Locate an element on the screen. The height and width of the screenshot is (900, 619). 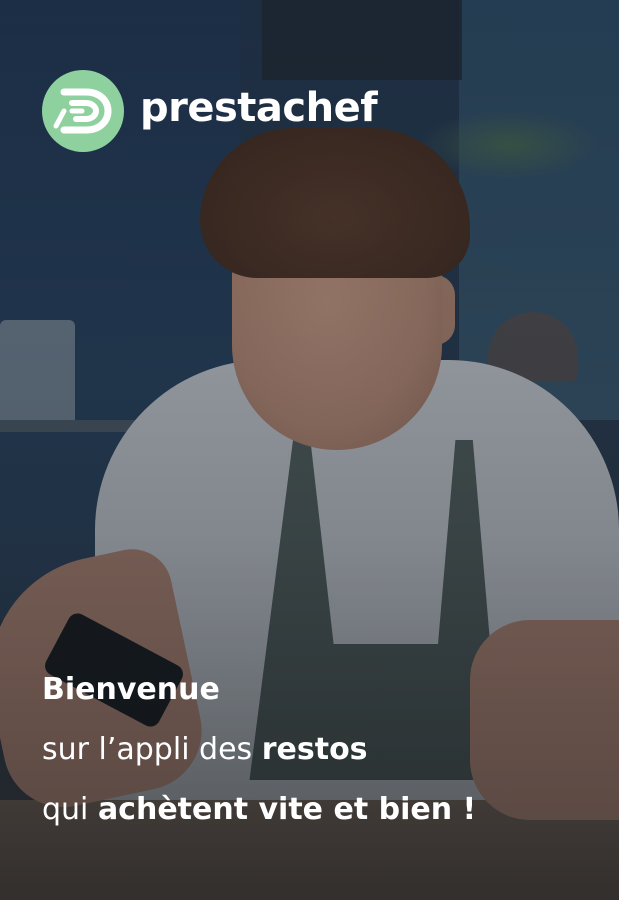
welcome-title: Bienvenue is located at coordinates (131, 689).